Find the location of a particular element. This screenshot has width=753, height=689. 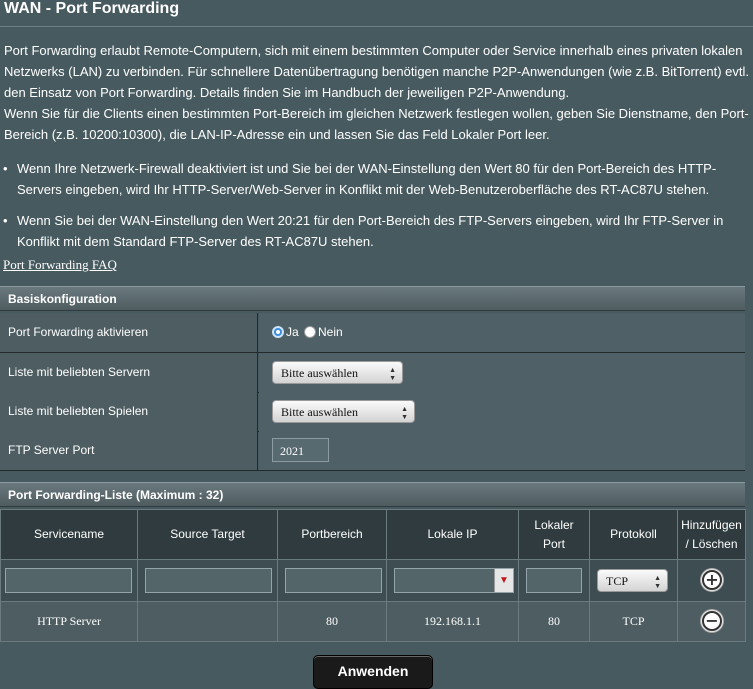

add-button: + is located at coordinates (712, 580).